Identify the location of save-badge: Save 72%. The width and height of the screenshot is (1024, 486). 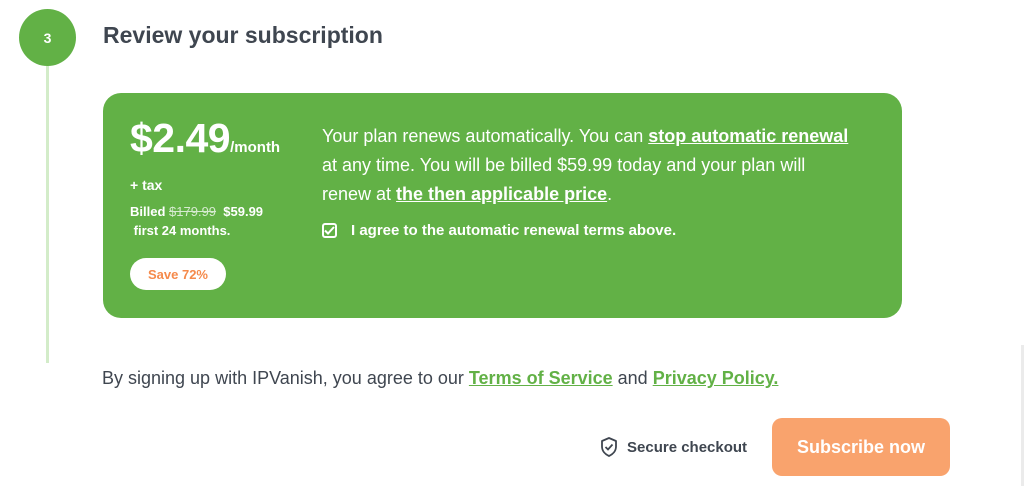
(178, 274).